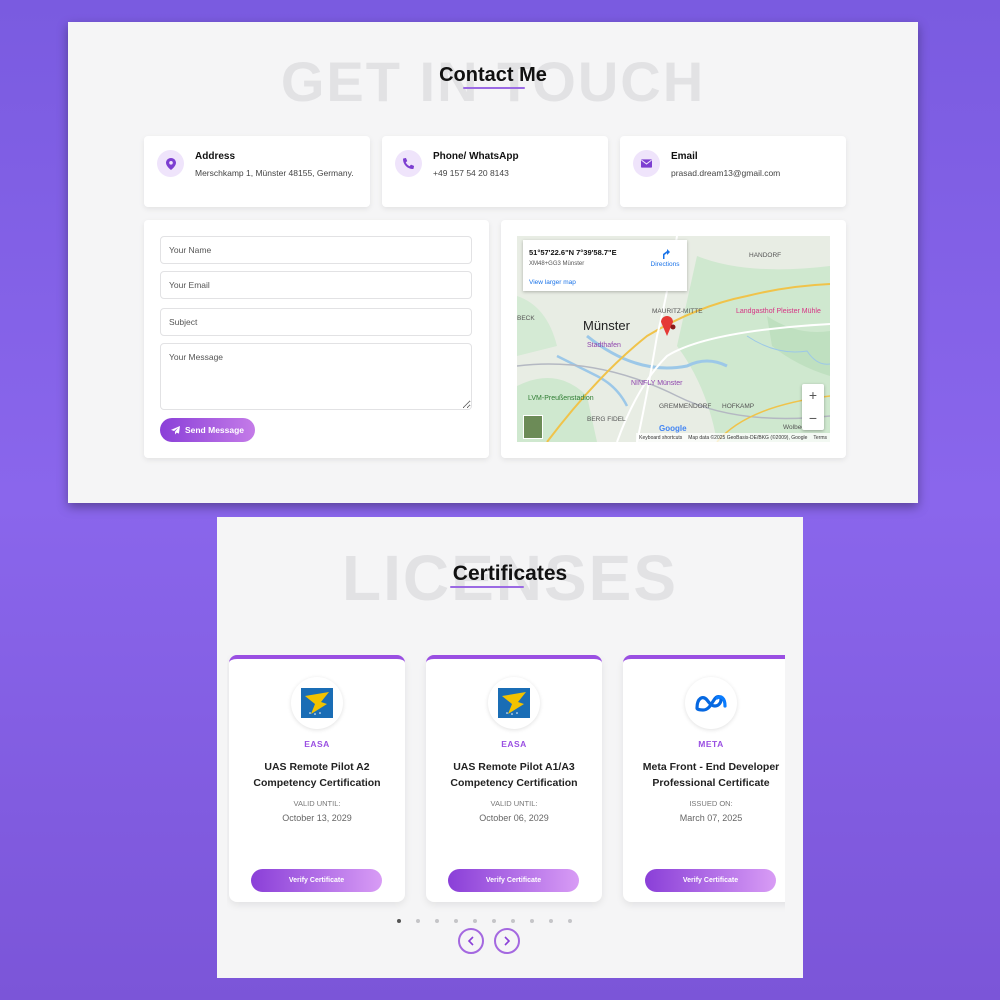  Describe the element at coordinates (214, 430) in the screenshot. I see `send-message-label: Send Message` at that location.